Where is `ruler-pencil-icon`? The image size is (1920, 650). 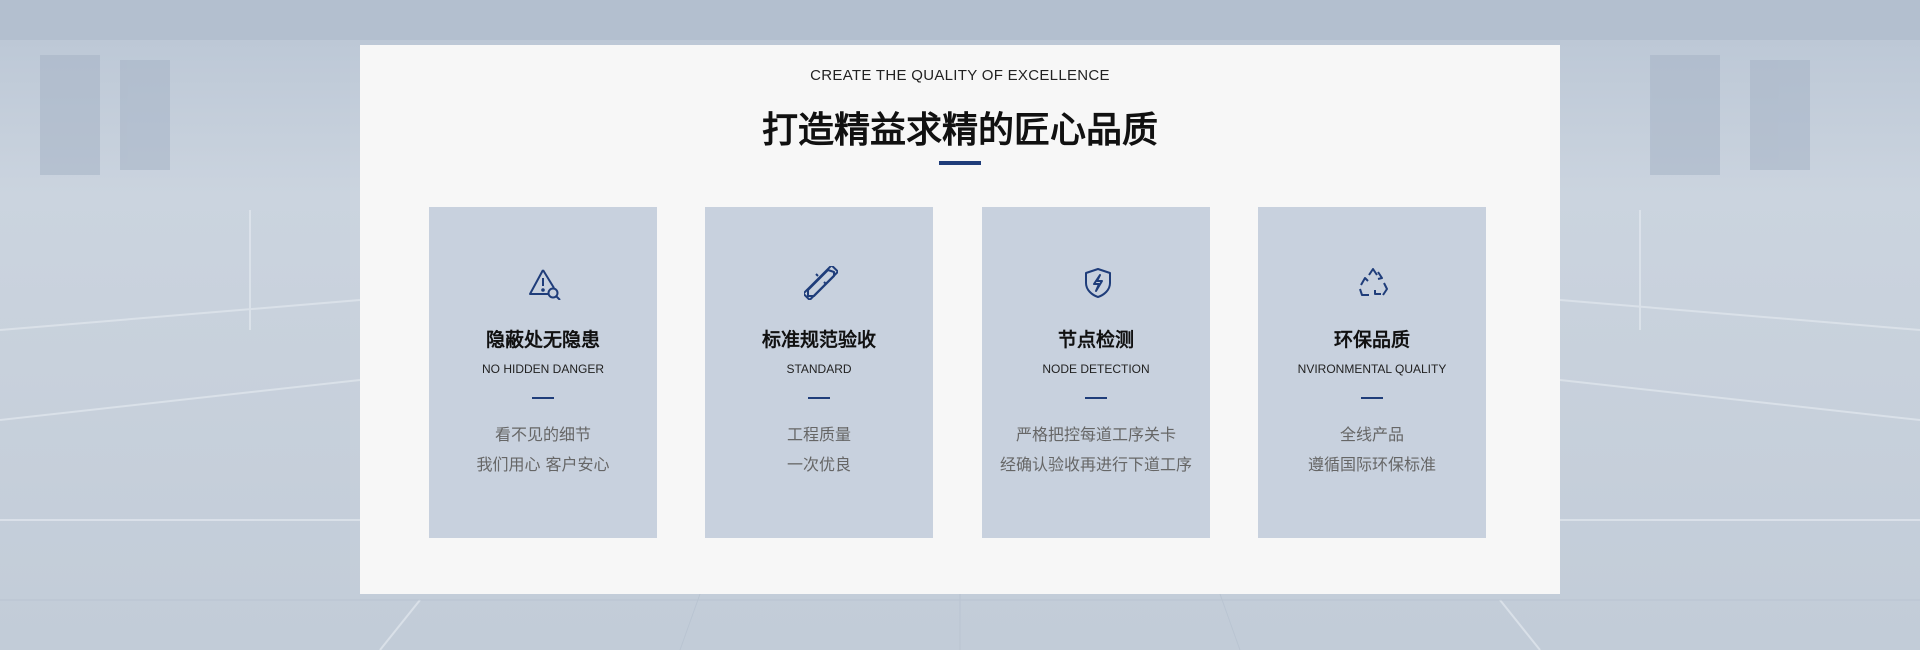
ruler-pencil-icon is located at coordinates (820, 282).